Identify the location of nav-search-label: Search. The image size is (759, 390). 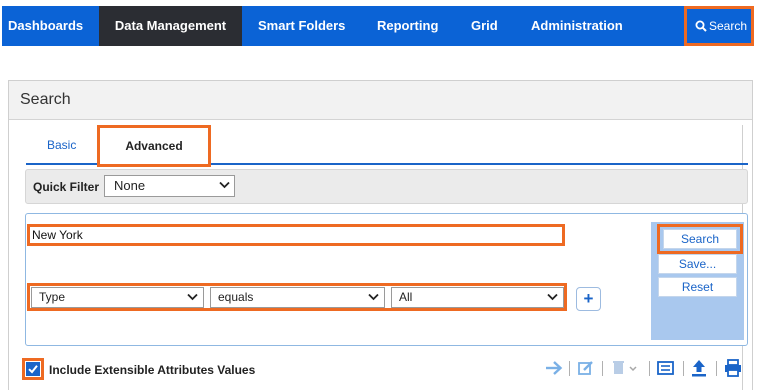
(728, 26).